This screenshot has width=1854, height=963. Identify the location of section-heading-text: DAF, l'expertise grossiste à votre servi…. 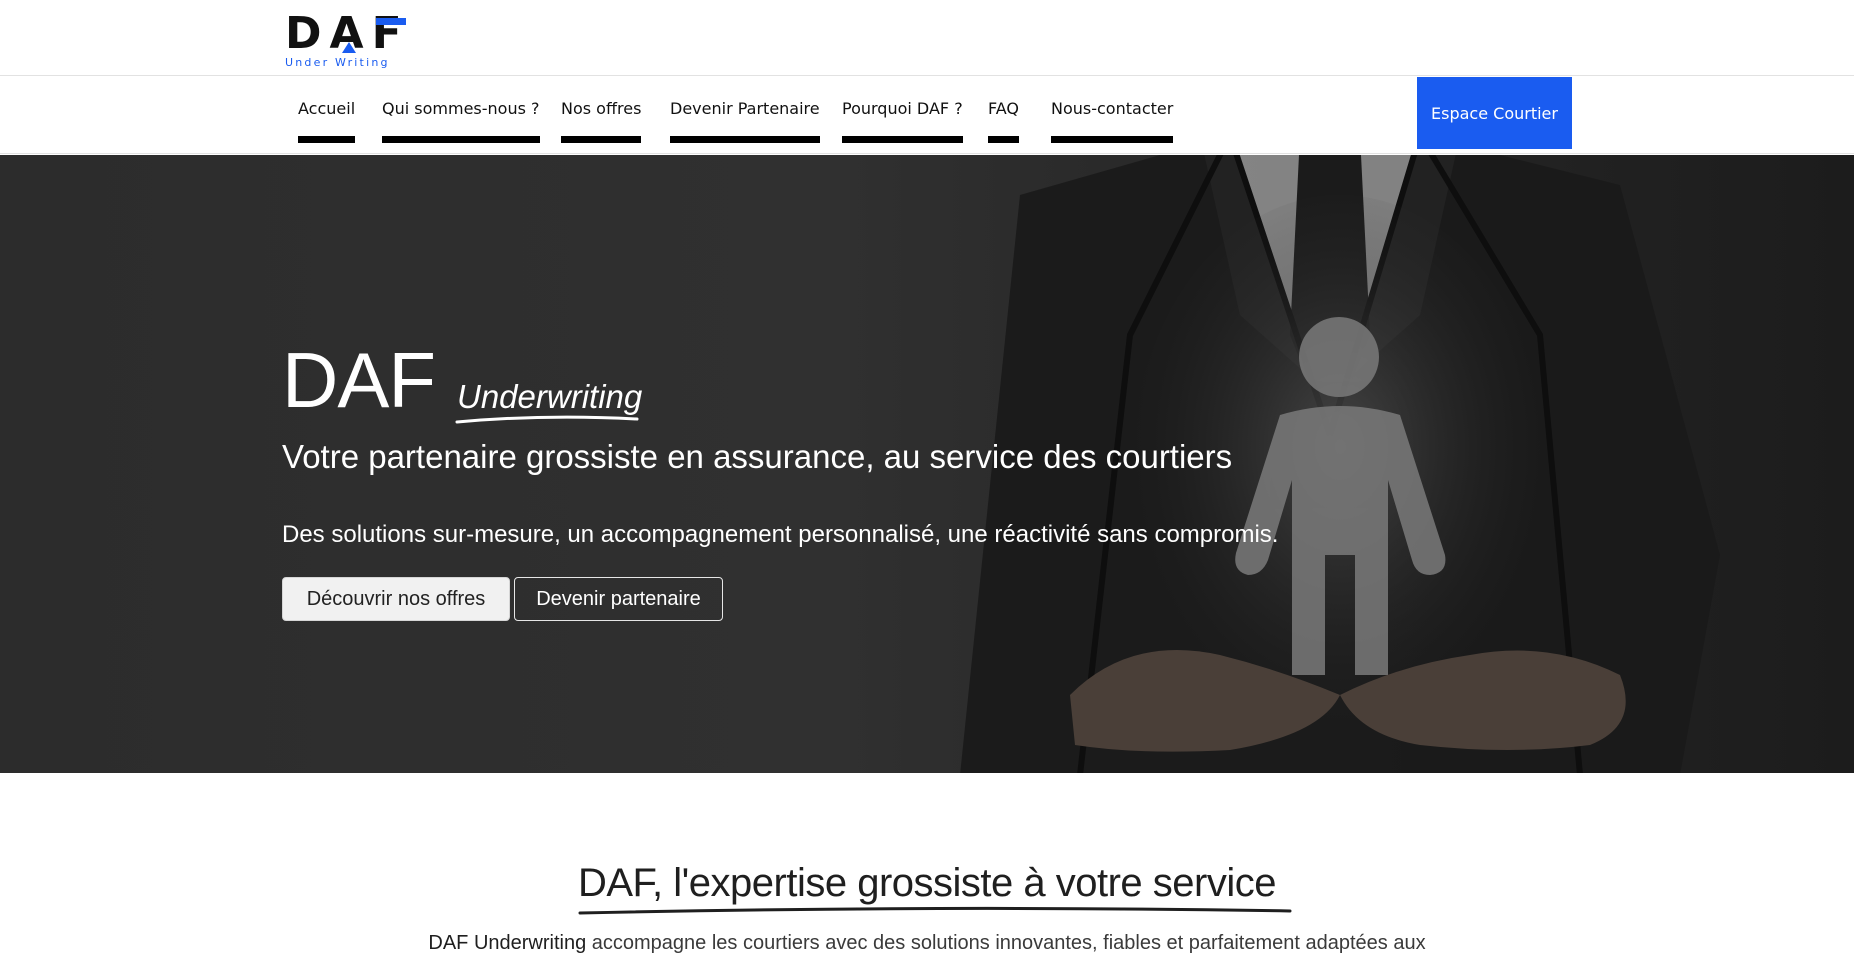
(927, 883).